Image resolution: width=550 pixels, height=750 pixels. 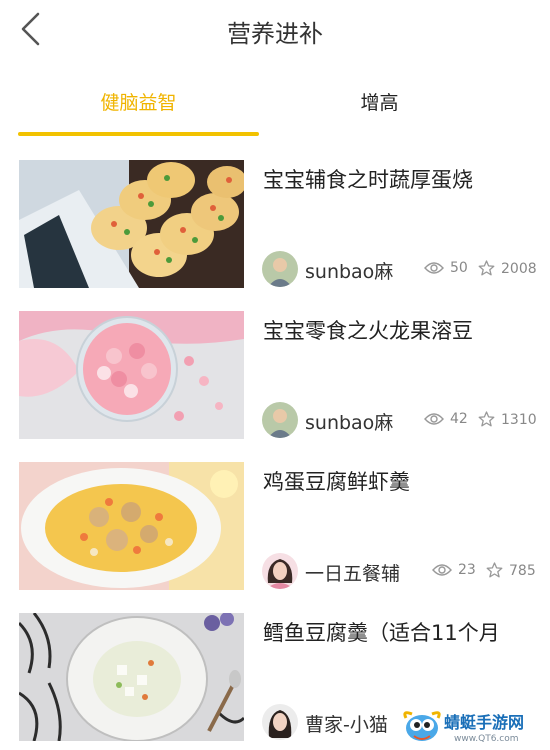 What do you see at coordinates (346, 725) in the screenshot?
I see `author-name: 曹家-小猫` at bounding box center [346, 725].